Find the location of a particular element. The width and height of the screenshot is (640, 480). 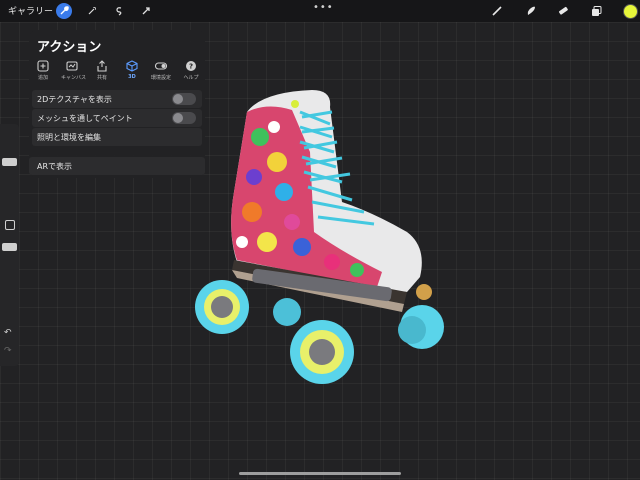

tab-label: 環境設定 is located at coordinates (160, 78).